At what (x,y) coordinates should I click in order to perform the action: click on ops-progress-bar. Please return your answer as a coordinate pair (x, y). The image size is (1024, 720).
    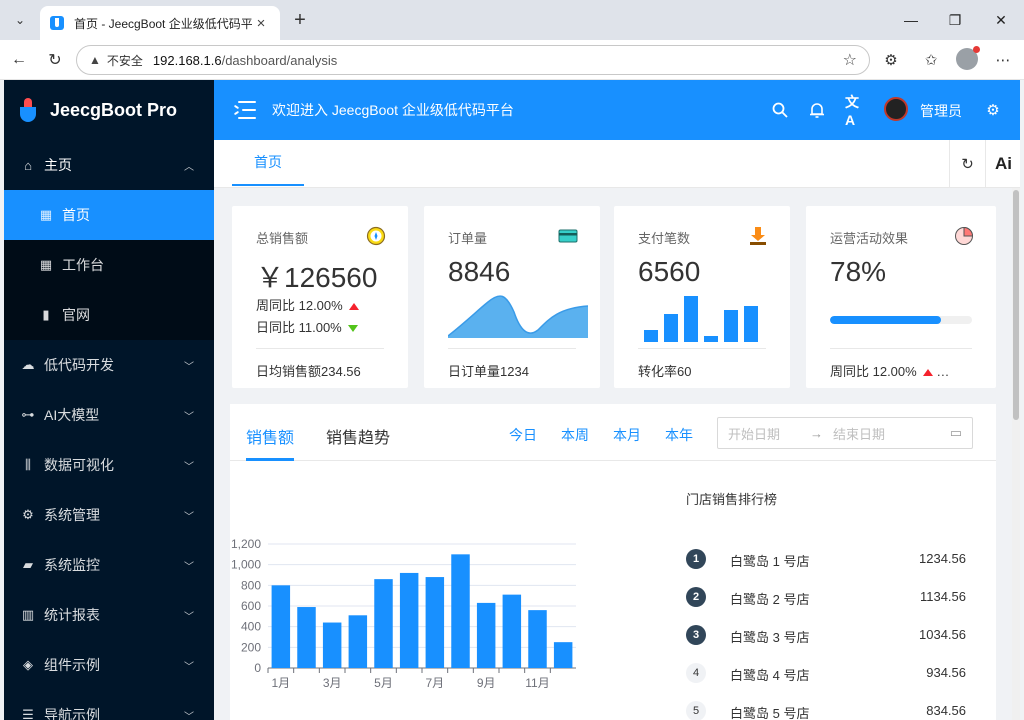
    Looking at the image, I should click on (901, 320).